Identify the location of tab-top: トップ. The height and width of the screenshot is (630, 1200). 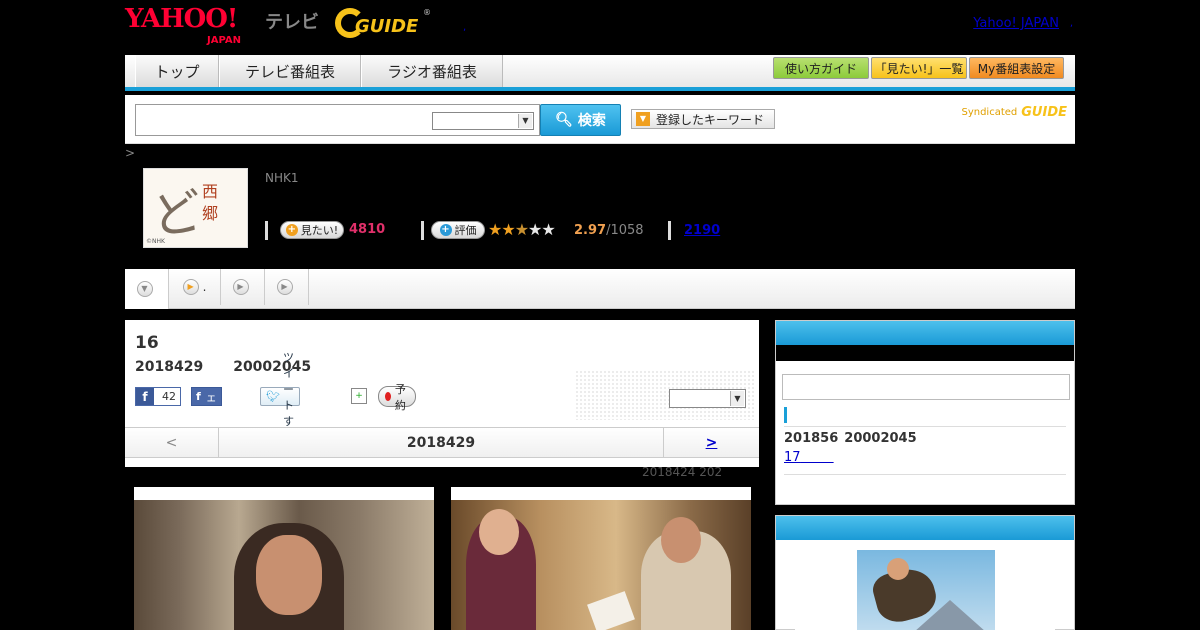
(177, 71).